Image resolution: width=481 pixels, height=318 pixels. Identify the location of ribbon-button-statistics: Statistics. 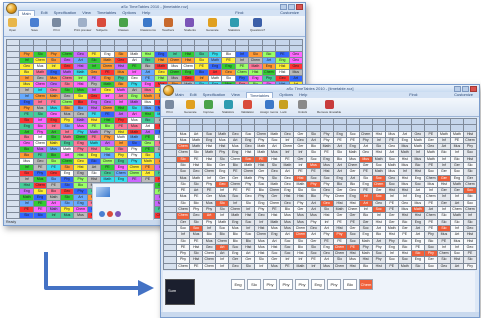
(234, 25).